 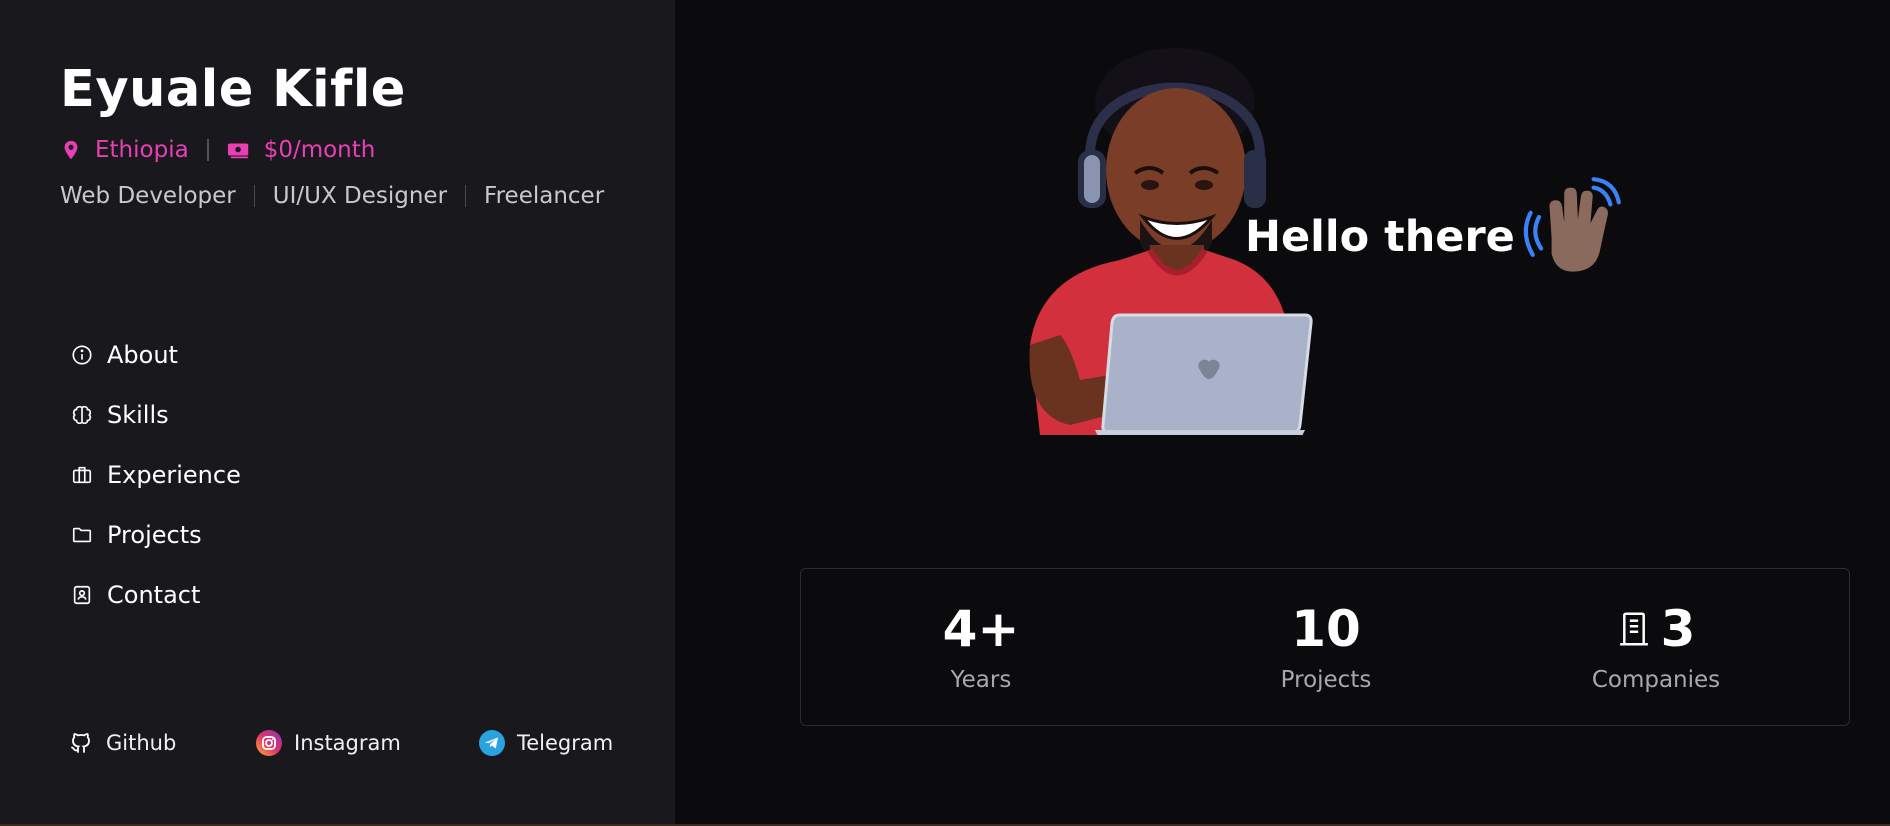 I want to click on stat-value-row: 3, so click(x=1656, y=629).